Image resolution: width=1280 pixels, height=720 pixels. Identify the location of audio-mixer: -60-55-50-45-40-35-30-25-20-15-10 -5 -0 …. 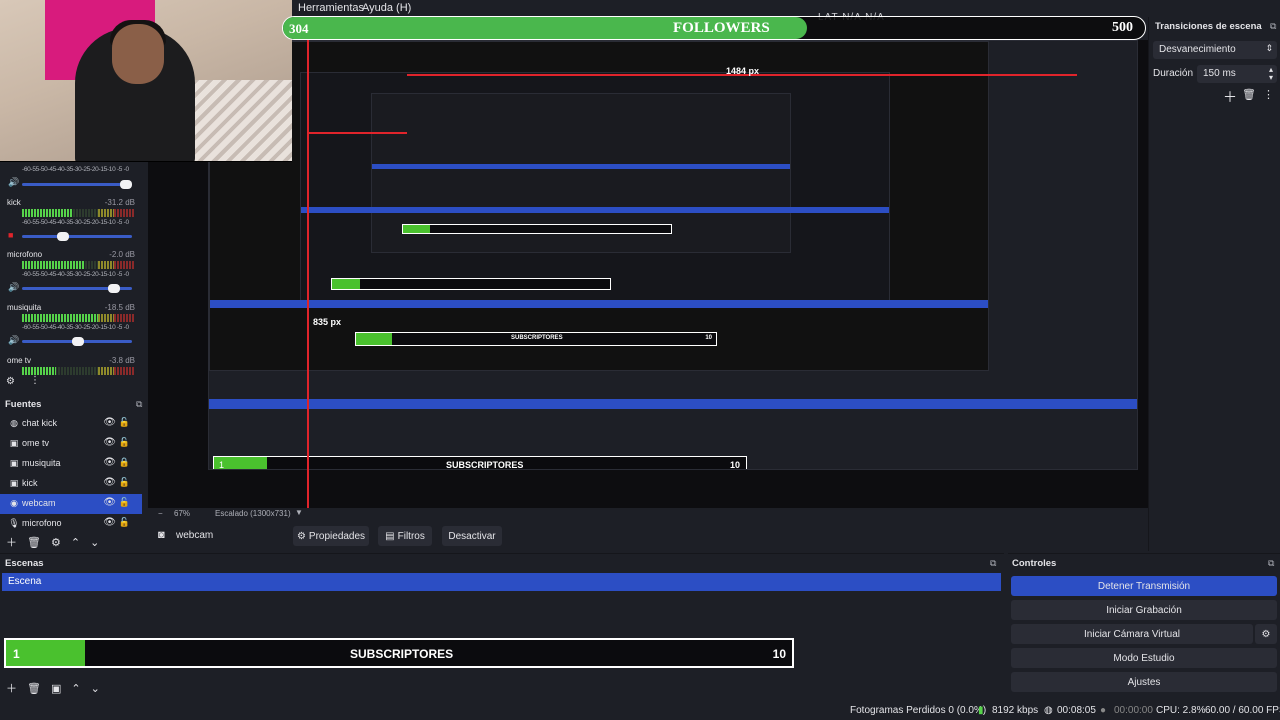
(73, 278).